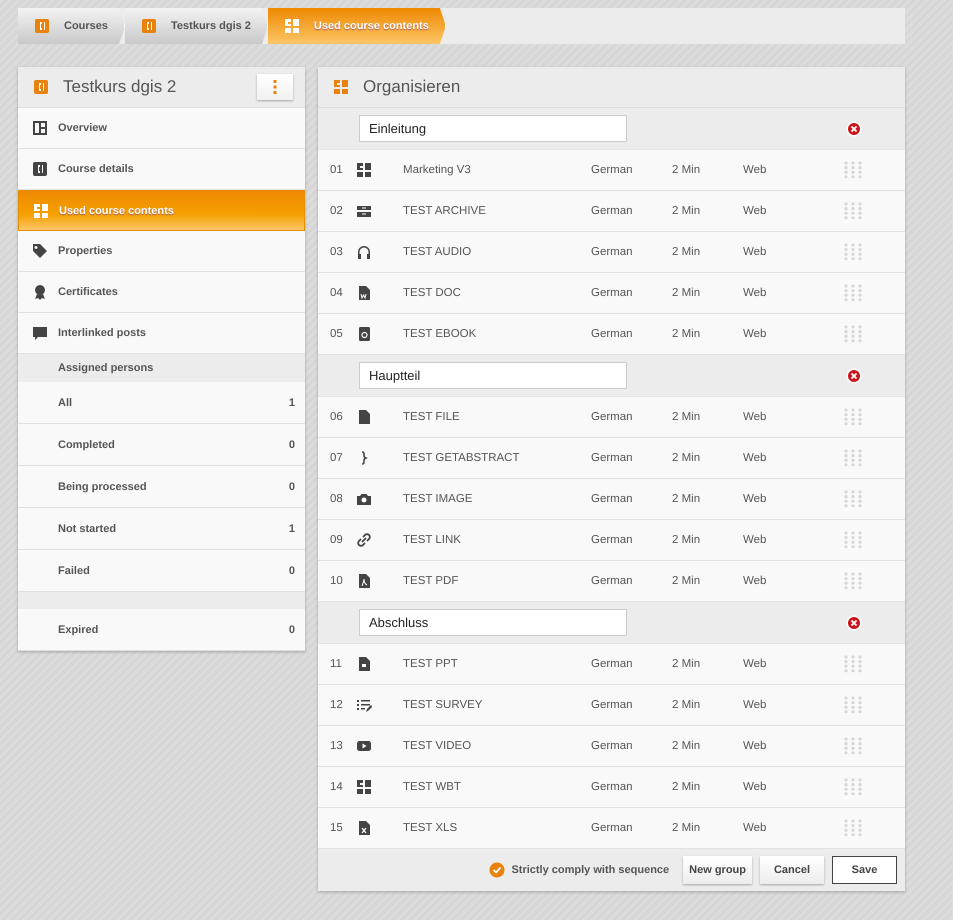 The image size is (953, 920). I want to click on filter-label: Failed, so click(74, 570).